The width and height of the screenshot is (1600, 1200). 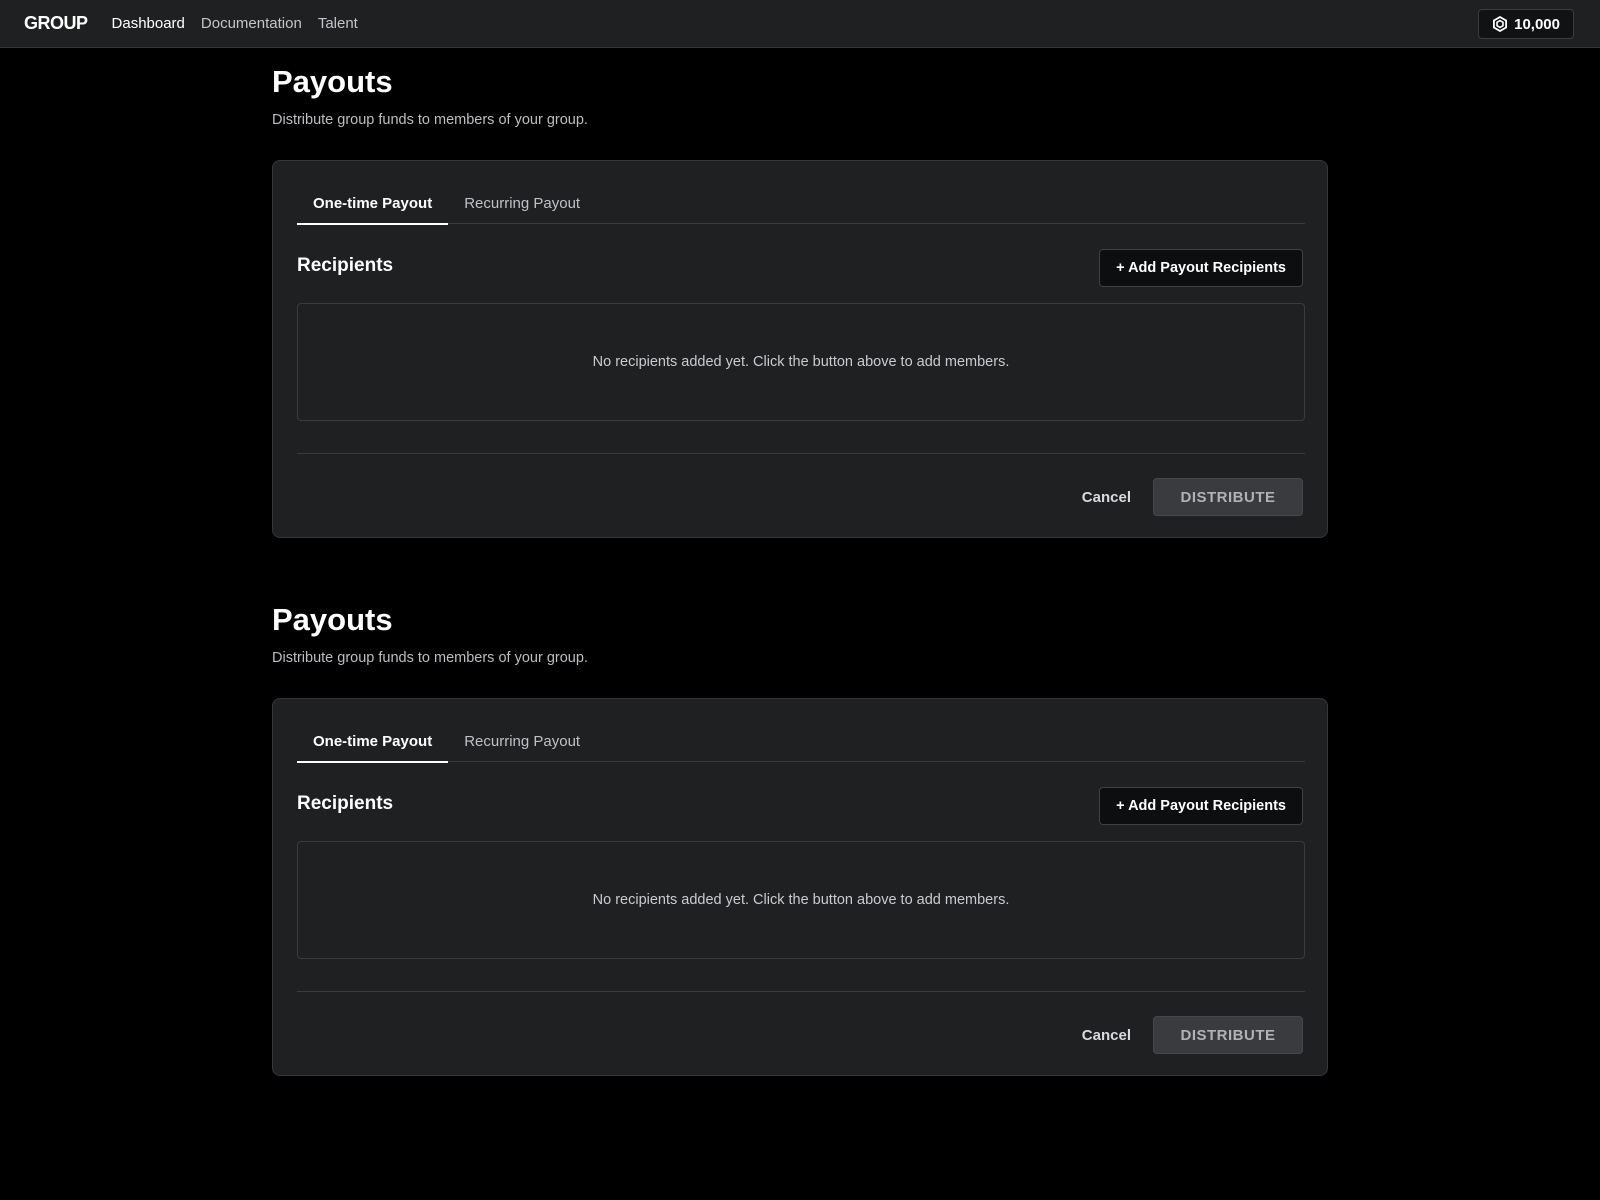 What do you see at coordinates (251, 23) in the screenshot?
I see `nav-item-documentation: Documentation` at bounding box center [251, 23].